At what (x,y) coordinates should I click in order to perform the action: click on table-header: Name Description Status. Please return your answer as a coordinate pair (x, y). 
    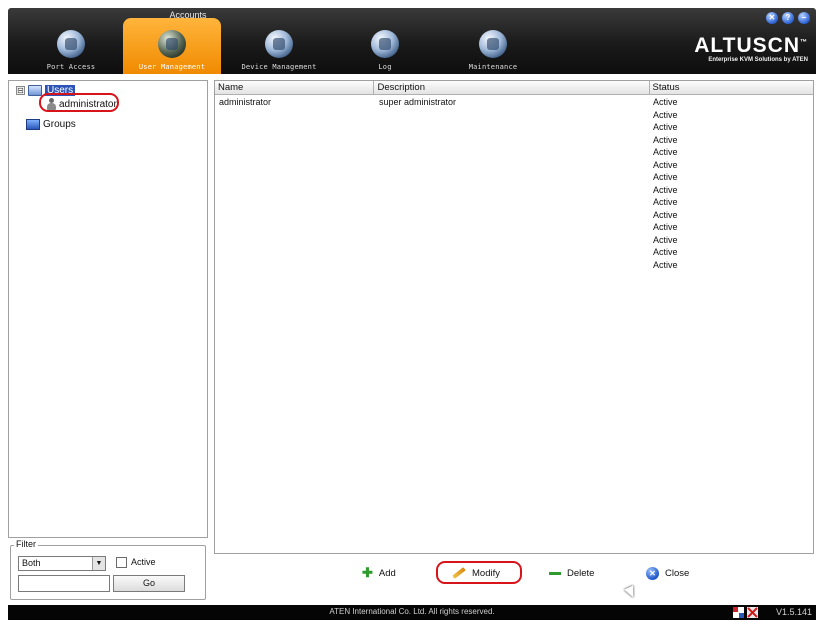
    Looking at the image, I should click on (514, 88).